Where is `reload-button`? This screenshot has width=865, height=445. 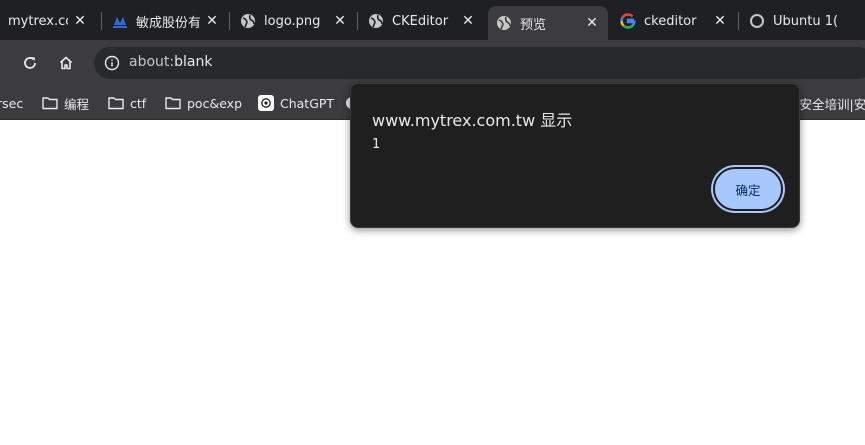 reload-button is located at coordinates (30, 63).